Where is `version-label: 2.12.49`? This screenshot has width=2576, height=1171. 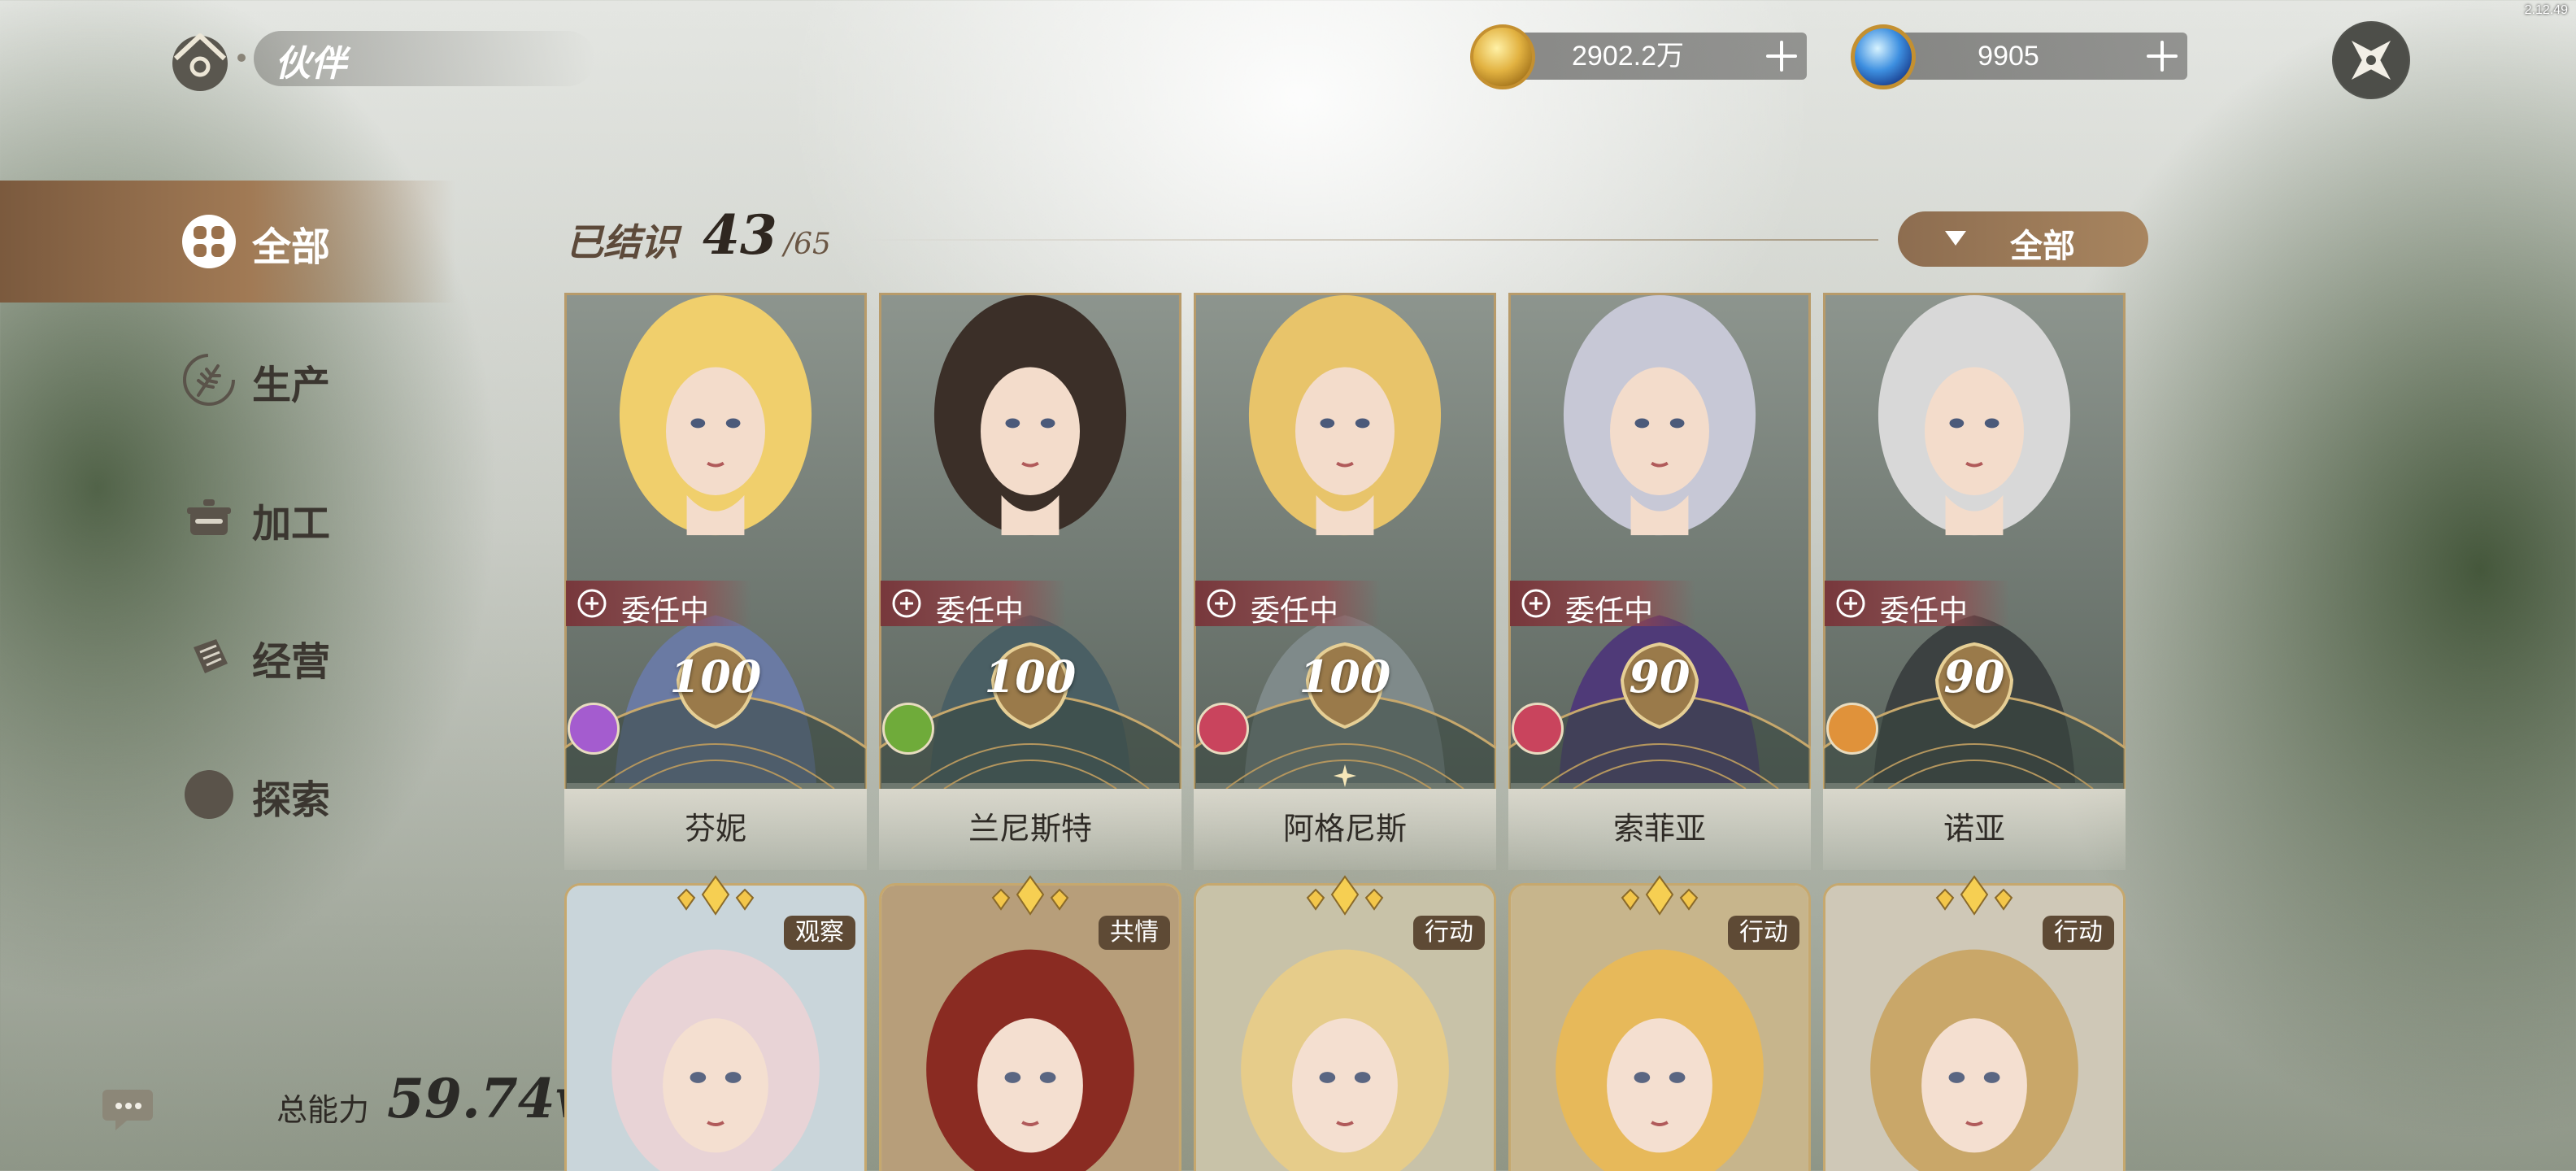 version-label: 2.12.49 is located at coordinates (2546, 10).